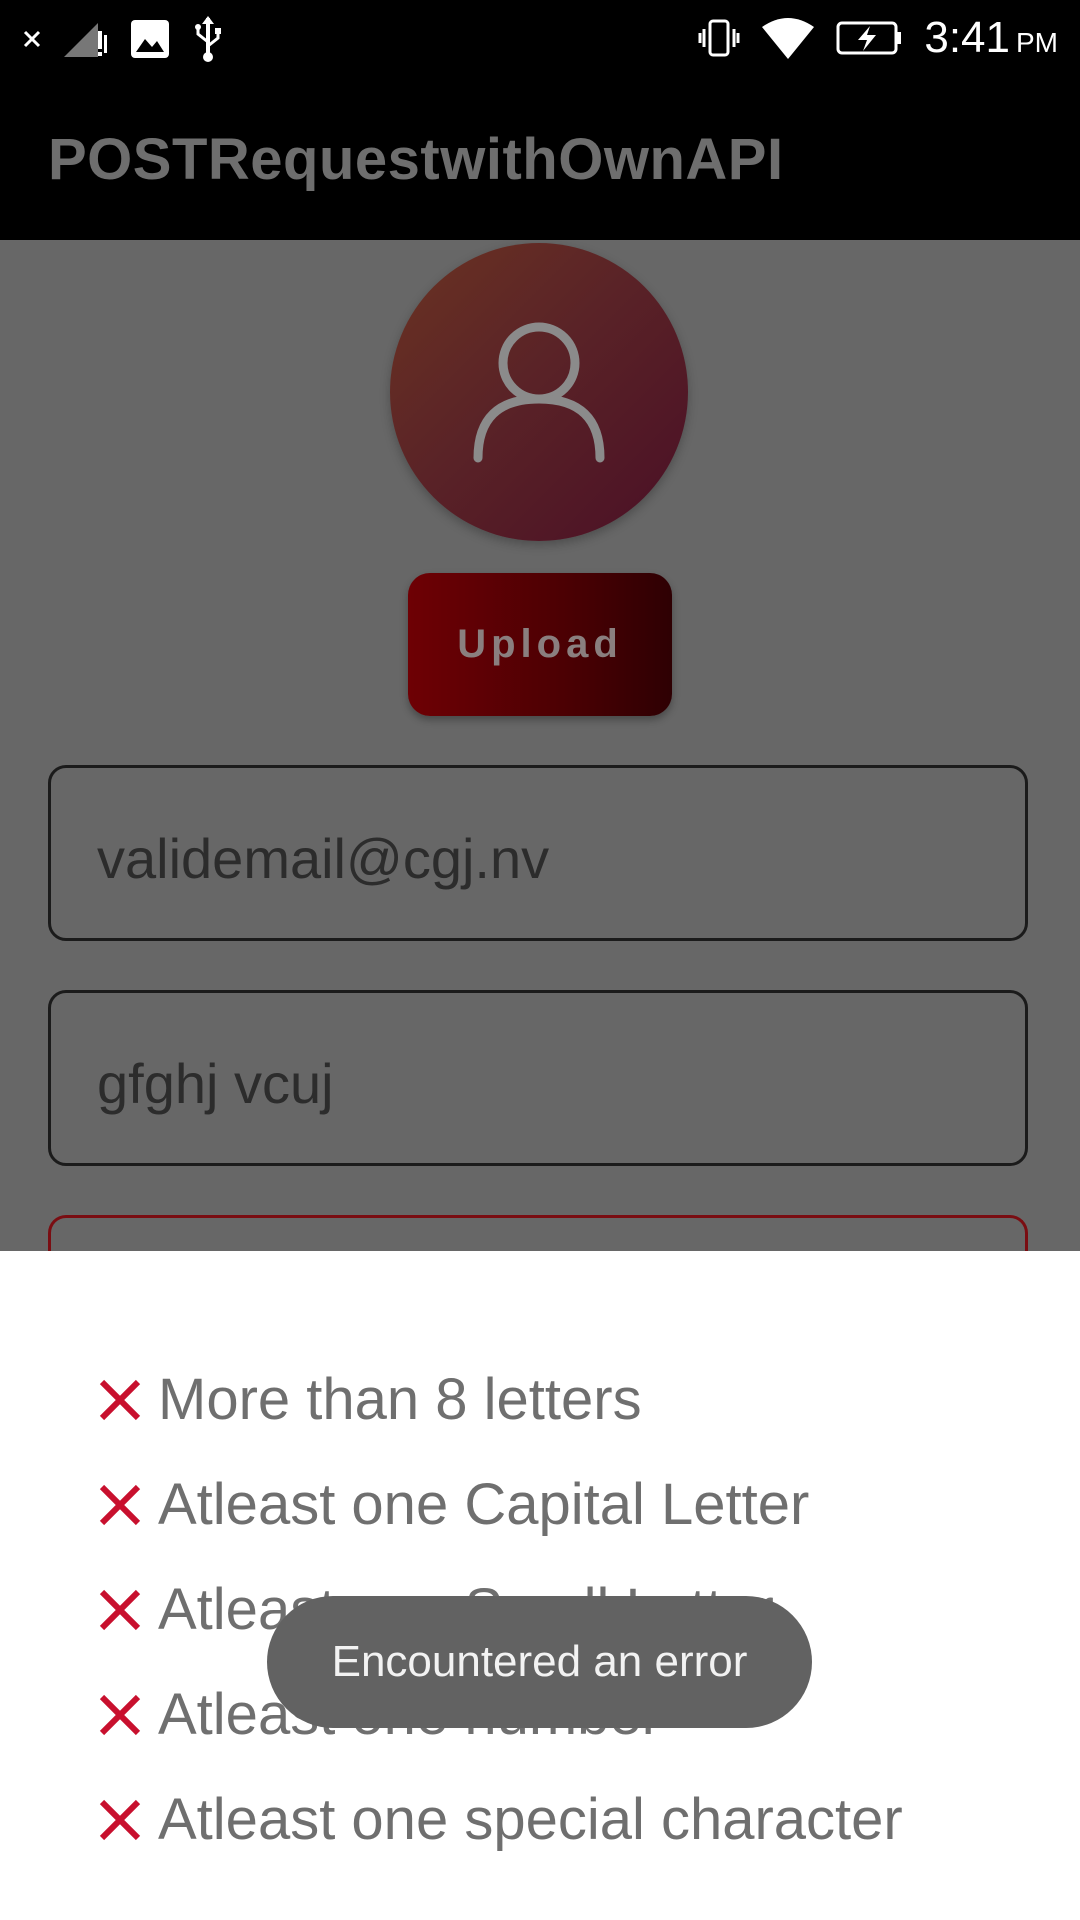 This screenshot has height=1920, width=1080. Describe the element at coordinates (150, 39) in the screenshot. I see `image-icon` at that location.